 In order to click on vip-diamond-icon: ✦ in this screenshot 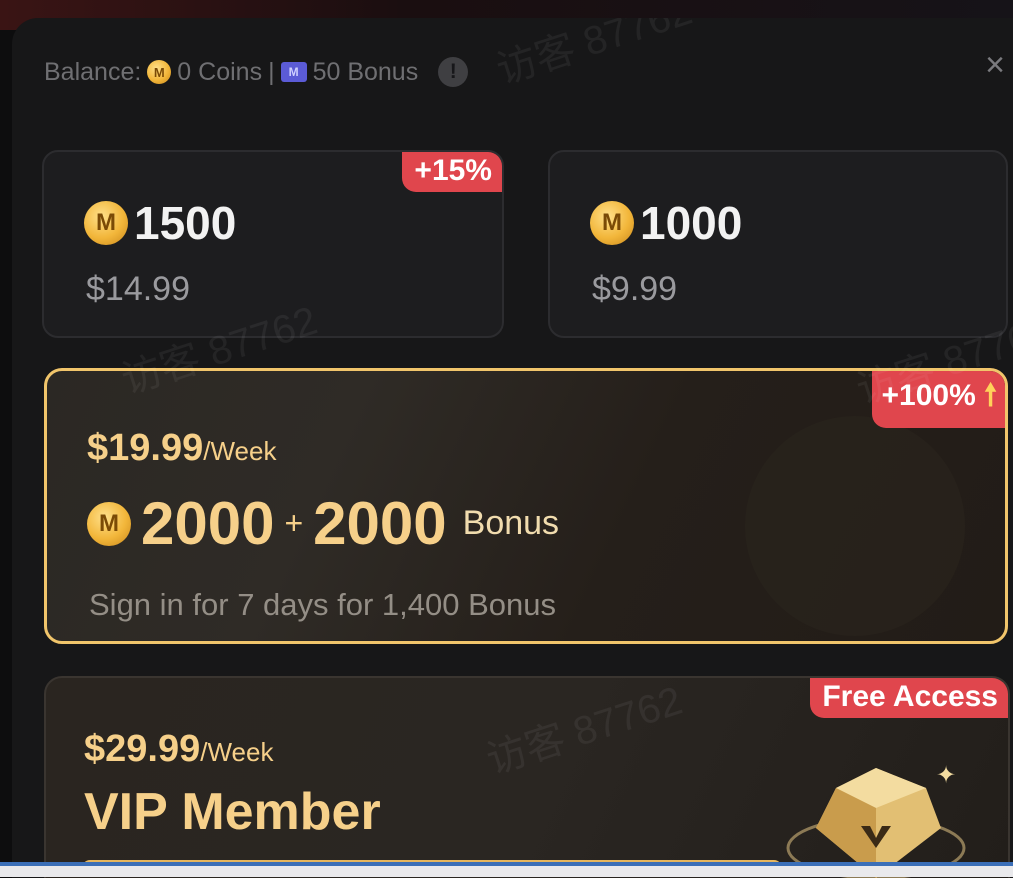, I will do `click(876, 819)`.